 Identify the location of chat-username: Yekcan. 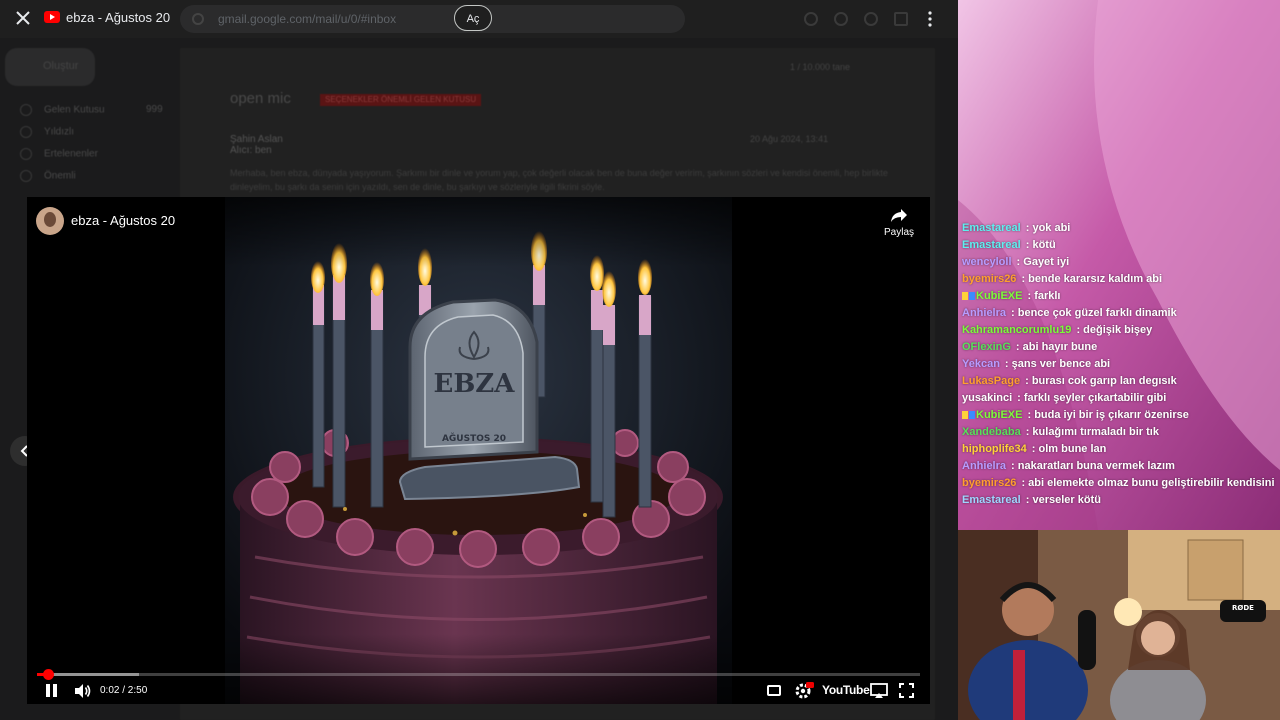
(981, 364).